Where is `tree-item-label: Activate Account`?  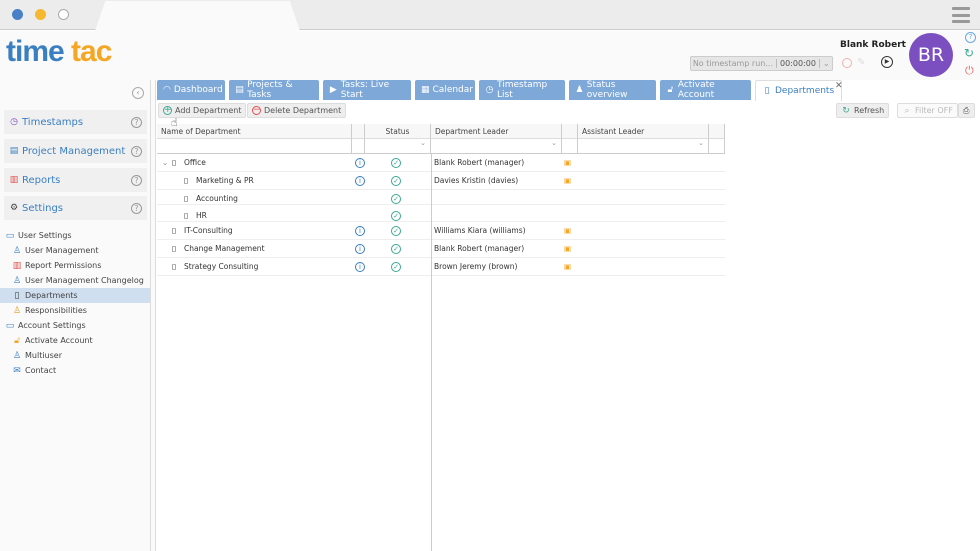
tree-item-label: Activate Account is located at coordinates (59, 340).